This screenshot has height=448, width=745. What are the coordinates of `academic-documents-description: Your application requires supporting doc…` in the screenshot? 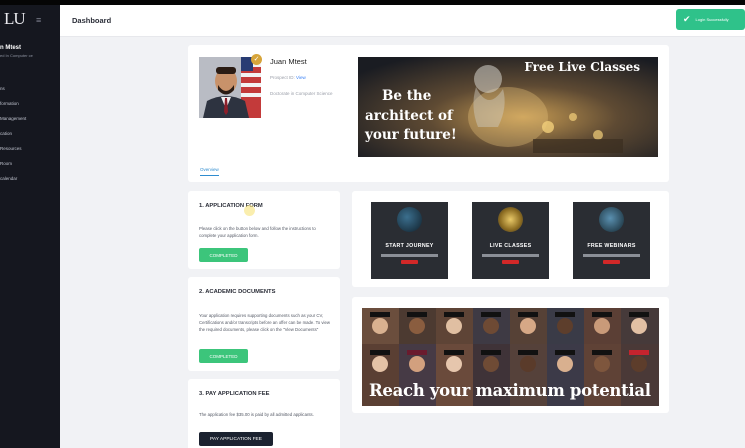 It's located at (264, 322).